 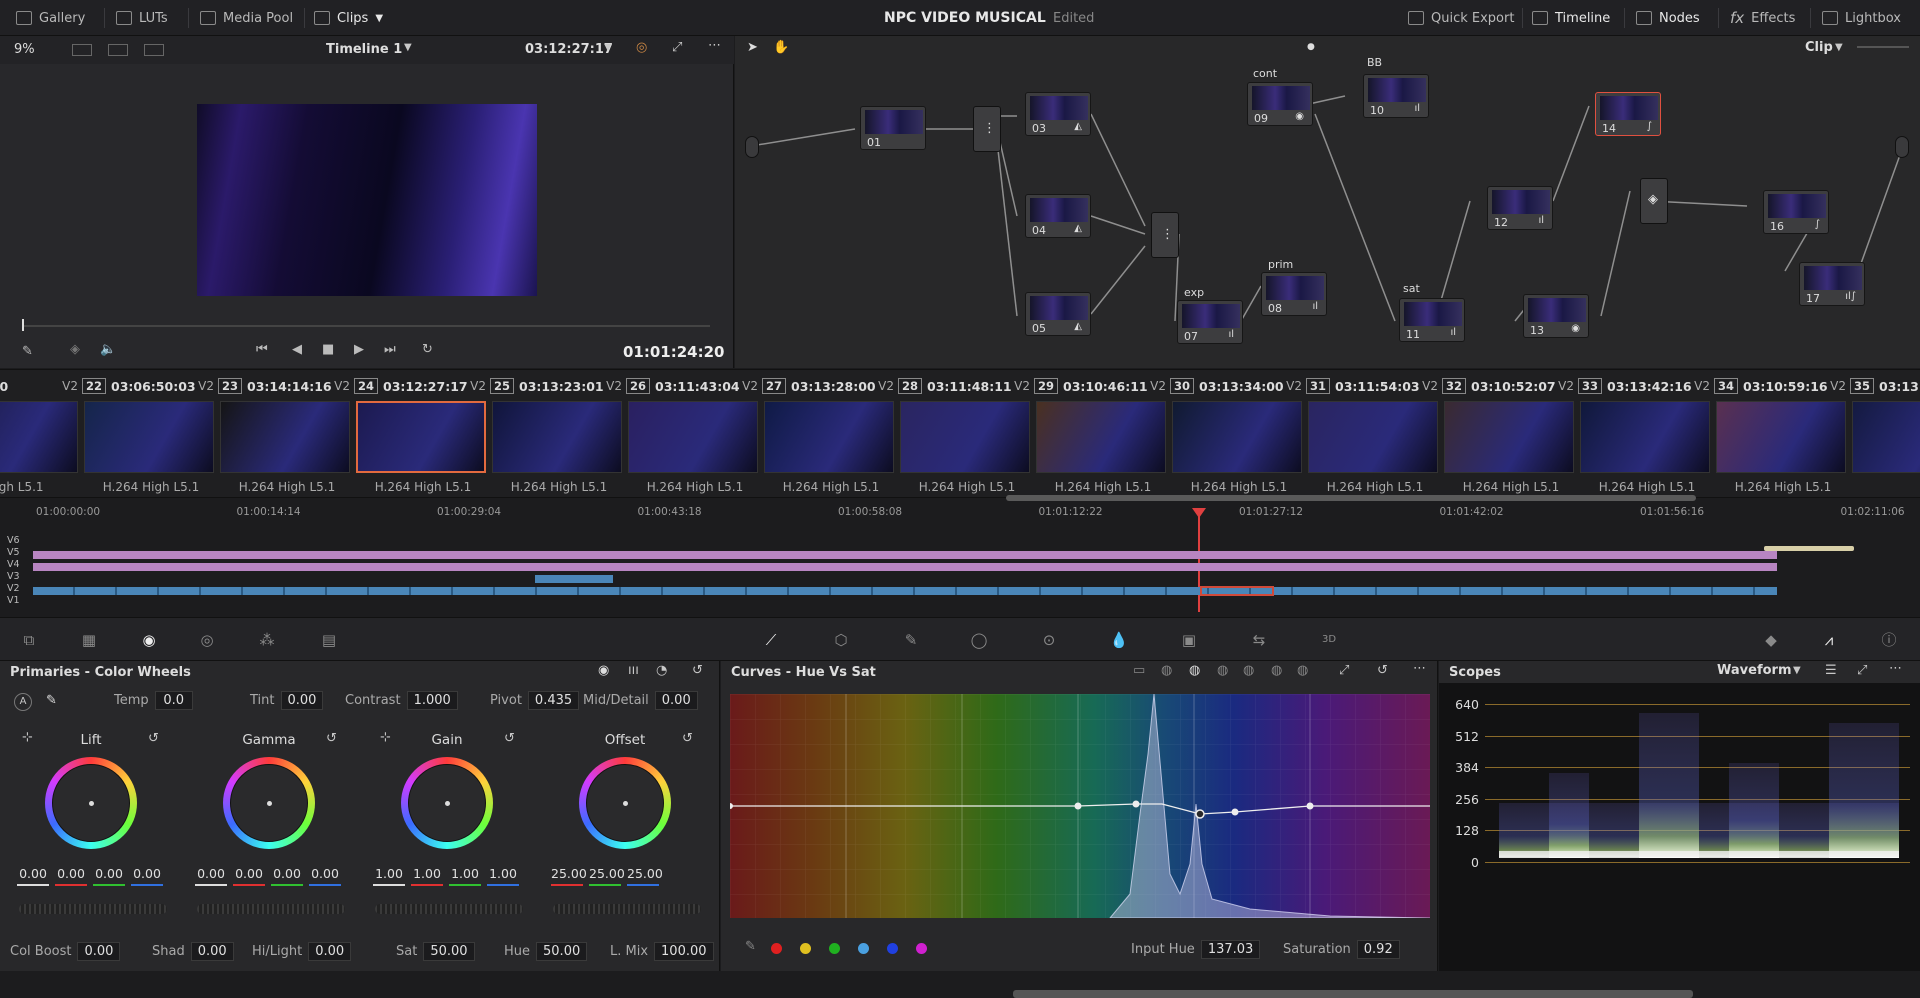 What do you see at coordinates (750, 946) in the screenshot?
I see `eyedropper-icon: ✎` at bounding box center [750, 946].